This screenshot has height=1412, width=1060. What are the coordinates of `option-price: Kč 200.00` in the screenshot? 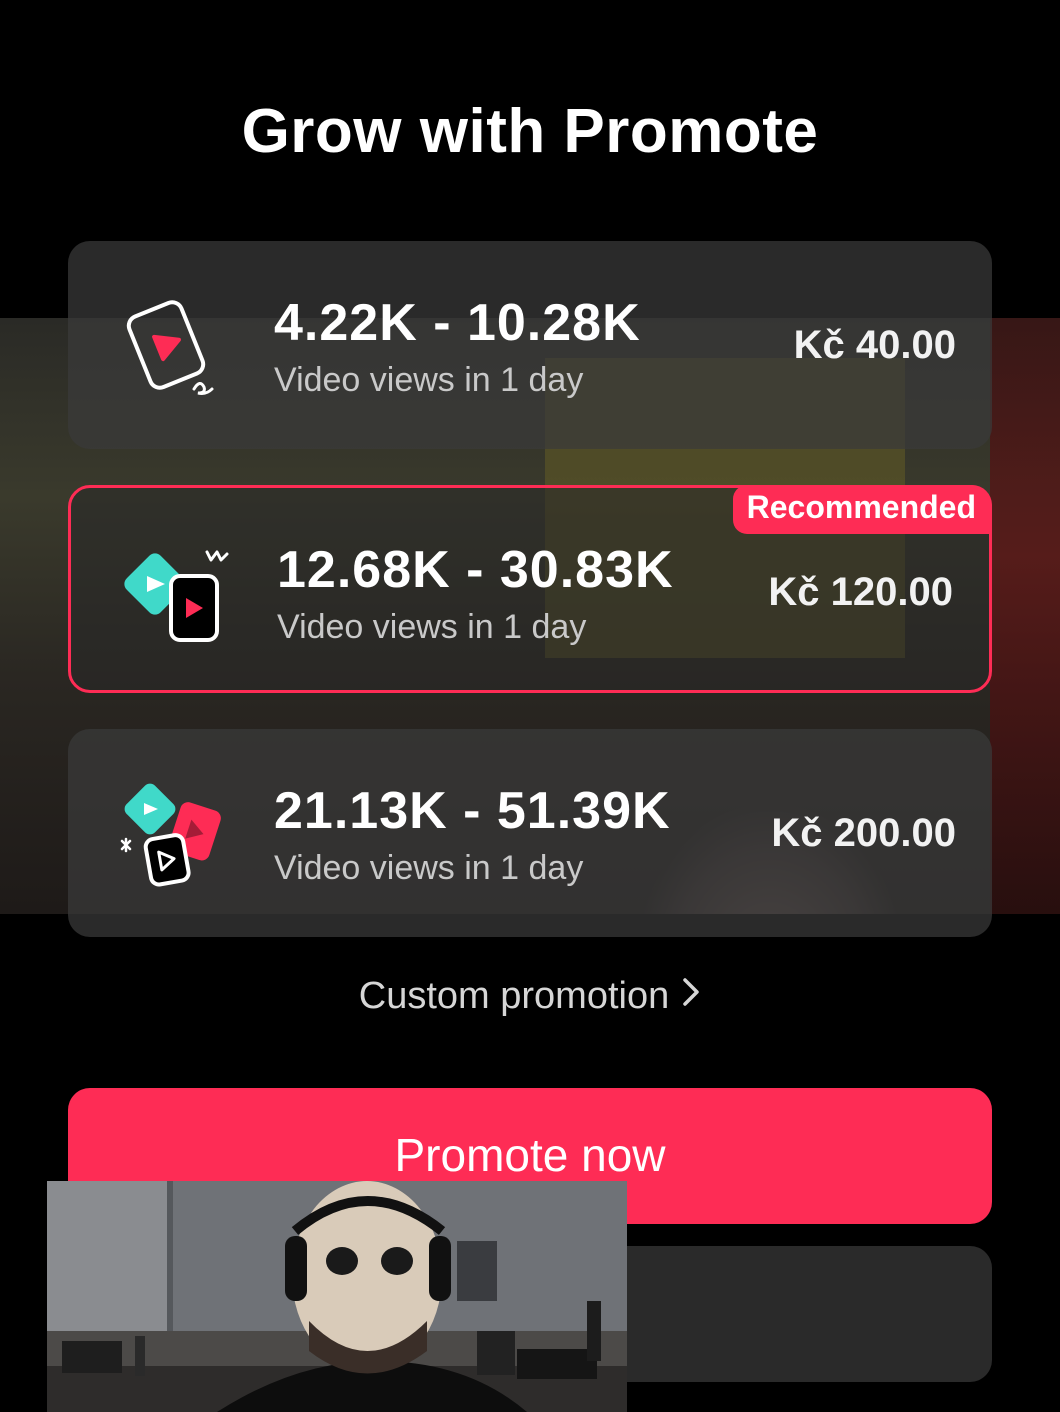 It's located at (863, 833).